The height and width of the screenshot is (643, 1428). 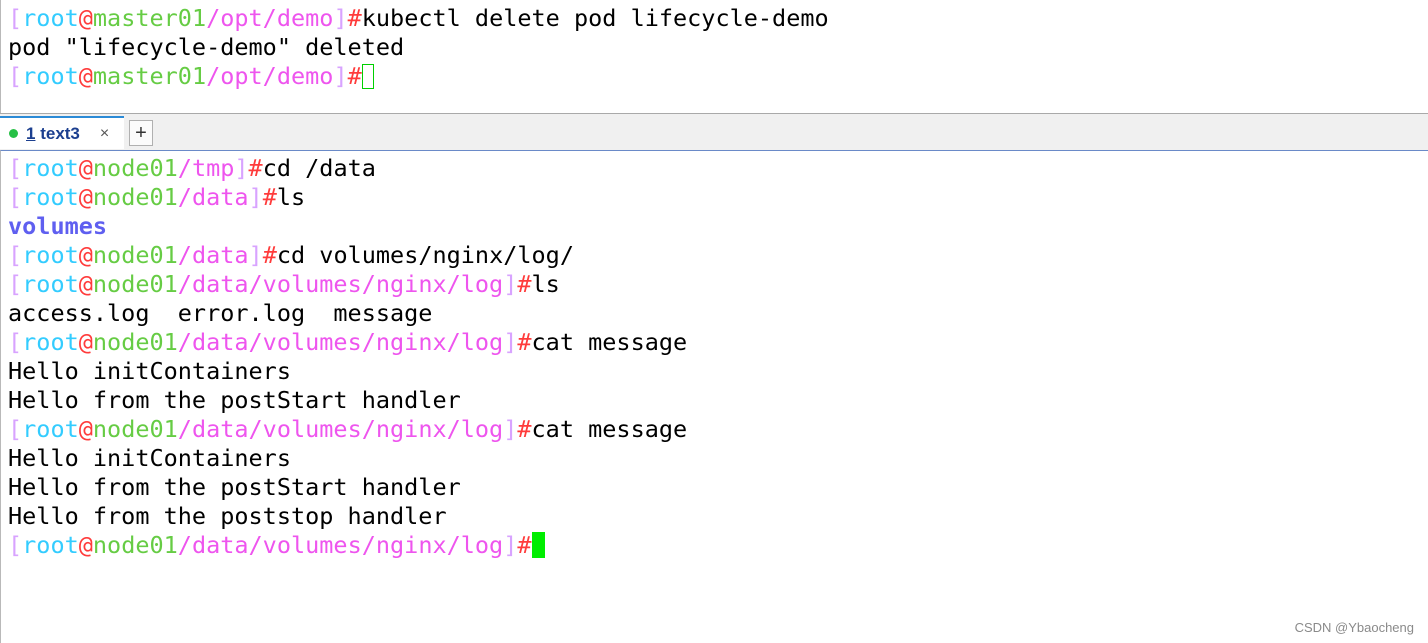 I want to click on prompt-line: [root@node01/data]#cd volumes/nginx/log/, so click(x=347, y=255).